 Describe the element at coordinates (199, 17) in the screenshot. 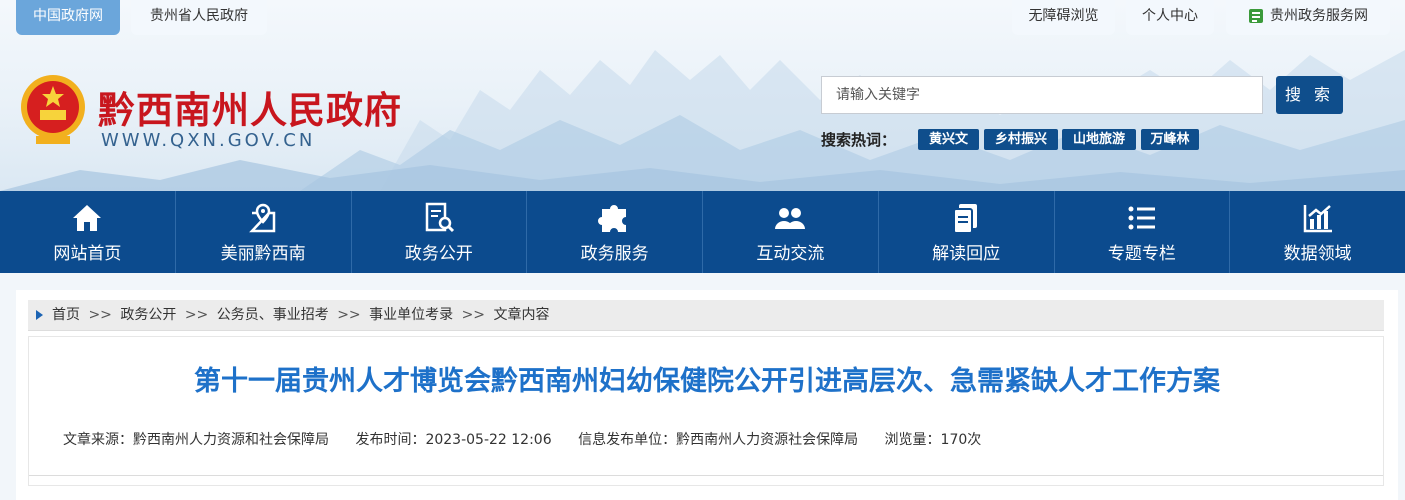

I see `top-link-guizhou-gov: 贵州省人民政府` at that location.